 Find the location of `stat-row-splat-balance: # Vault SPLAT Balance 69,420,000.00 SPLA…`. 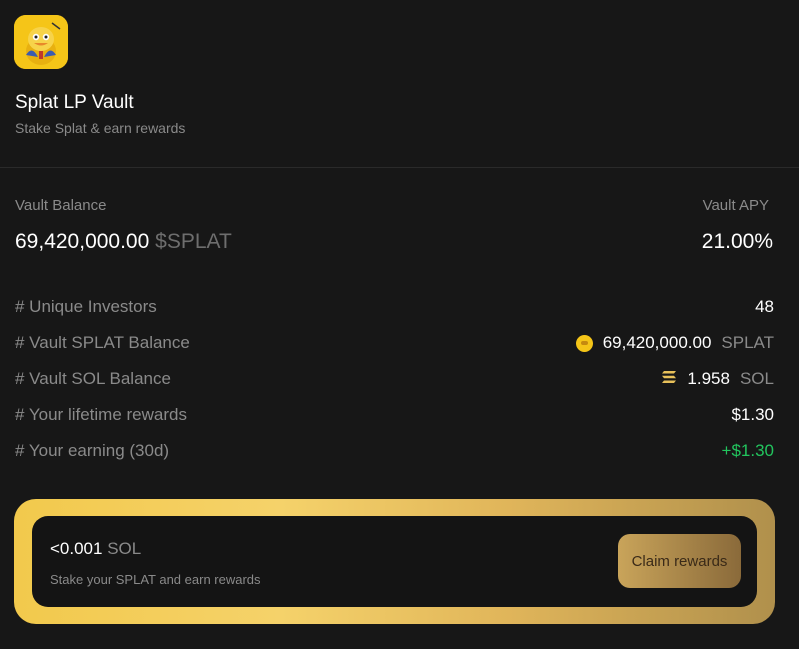

stat-row-splat-balance: # Vault SPLAT Balance 69,420,000.00 SPLA… is located at coordinates (394, 343).